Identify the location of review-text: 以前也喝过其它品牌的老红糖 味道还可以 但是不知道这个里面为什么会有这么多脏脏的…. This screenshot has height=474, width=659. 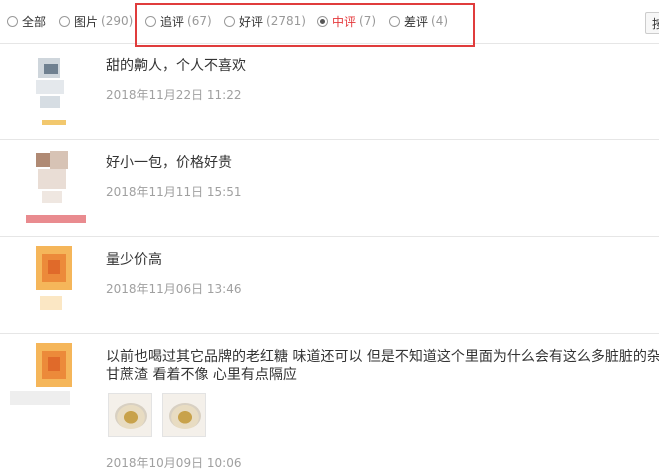
(382, 366).